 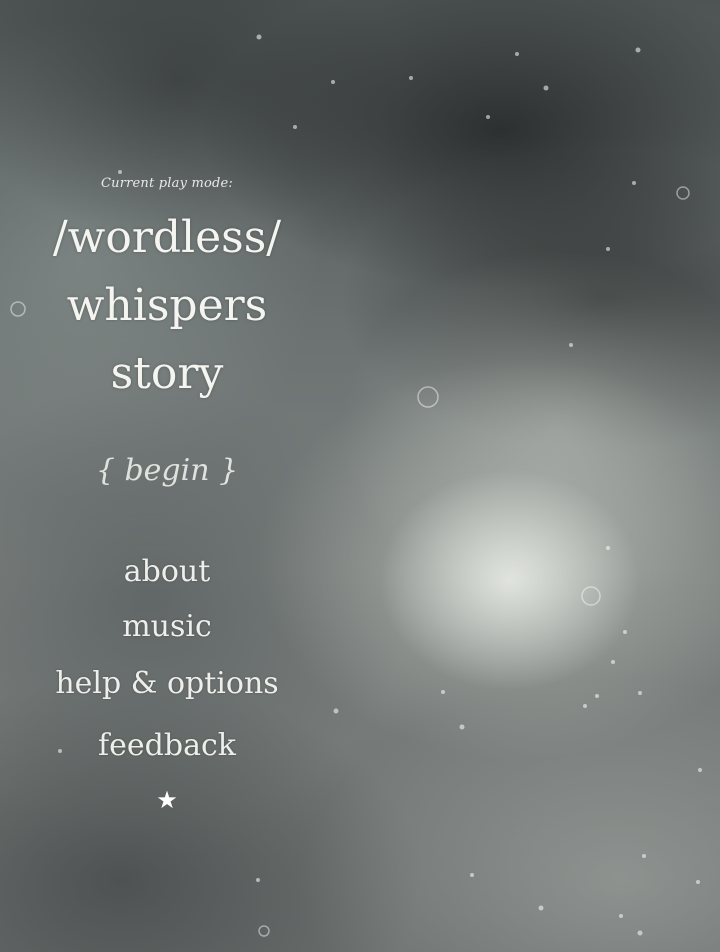 What do you see at coordinates (167, 470) in the screenshot?
I see `begin-link: { begin }` at bounding box center [167, 470].